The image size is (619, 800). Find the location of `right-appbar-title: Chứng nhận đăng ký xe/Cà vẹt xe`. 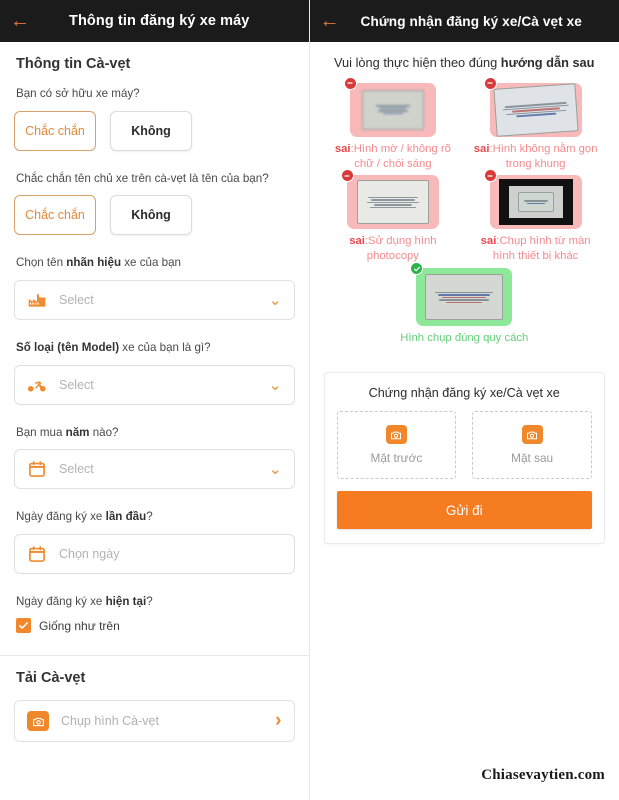

right-appbar-title: Chứng nhận đăng ký xe/Cà vẹt xe is located at coordinates (471, 21).